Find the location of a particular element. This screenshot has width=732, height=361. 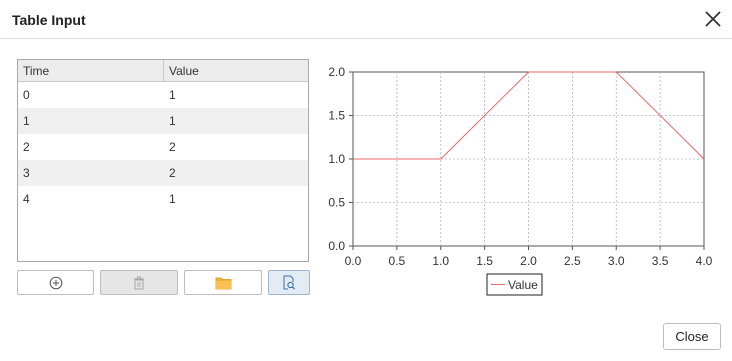

add-row-button is located at coordinates (55, 282).